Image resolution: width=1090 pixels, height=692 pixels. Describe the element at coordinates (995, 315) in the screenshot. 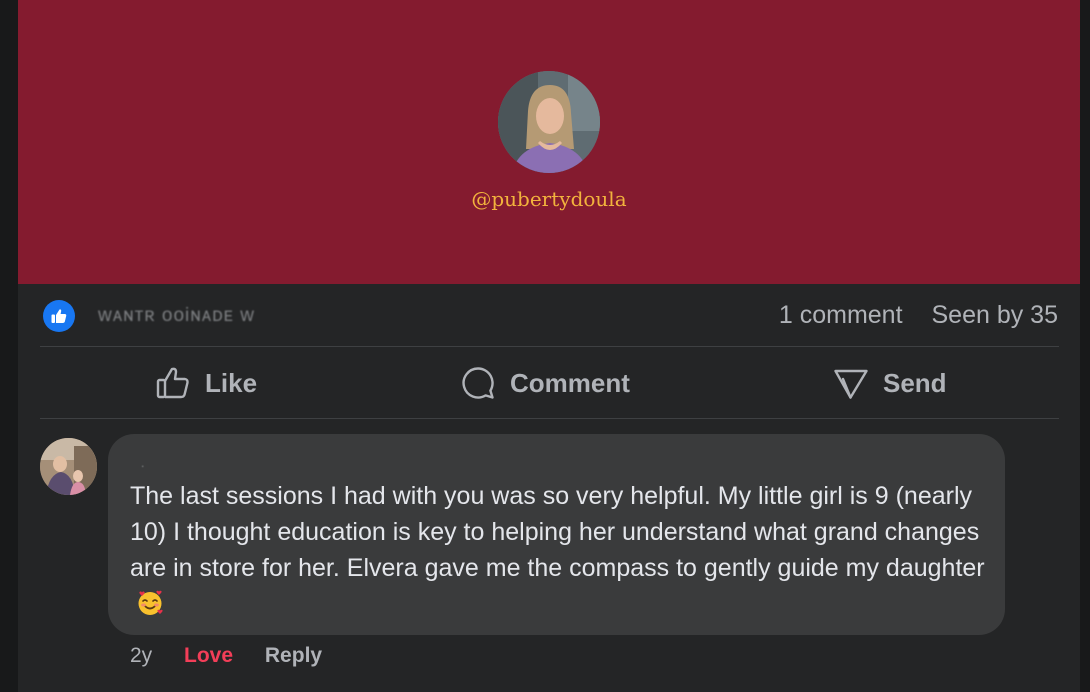

I see `seen-by-count: Seen by 35` at that location.